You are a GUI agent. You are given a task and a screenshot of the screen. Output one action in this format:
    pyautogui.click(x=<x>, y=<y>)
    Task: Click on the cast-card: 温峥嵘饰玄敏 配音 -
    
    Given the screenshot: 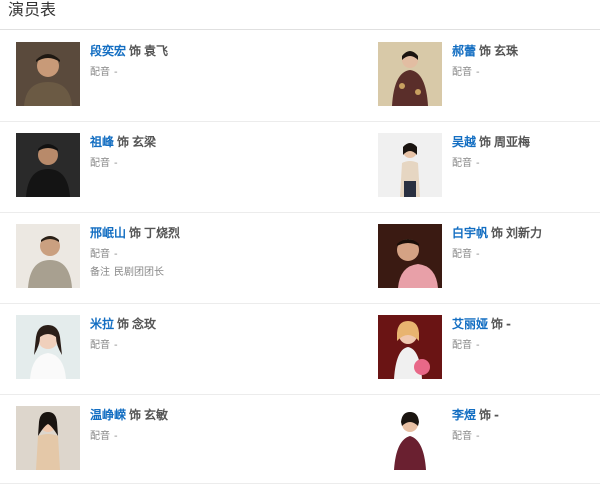 What is the action you would take?
    pyautogui.click(x=161, y=441)
    